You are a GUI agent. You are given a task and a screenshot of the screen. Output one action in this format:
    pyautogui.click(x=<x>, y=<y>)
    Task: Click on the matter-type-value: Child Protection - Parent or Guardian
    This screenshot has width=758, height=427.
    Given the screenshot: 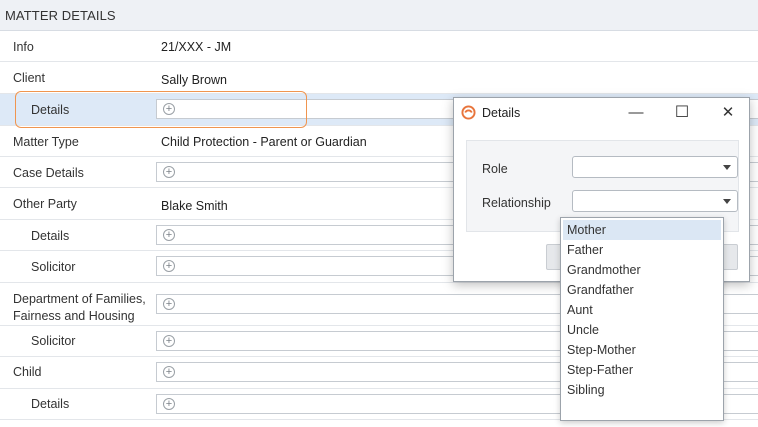 What is the action you would take?
    pyautogui.click(x=264, y=142)
    